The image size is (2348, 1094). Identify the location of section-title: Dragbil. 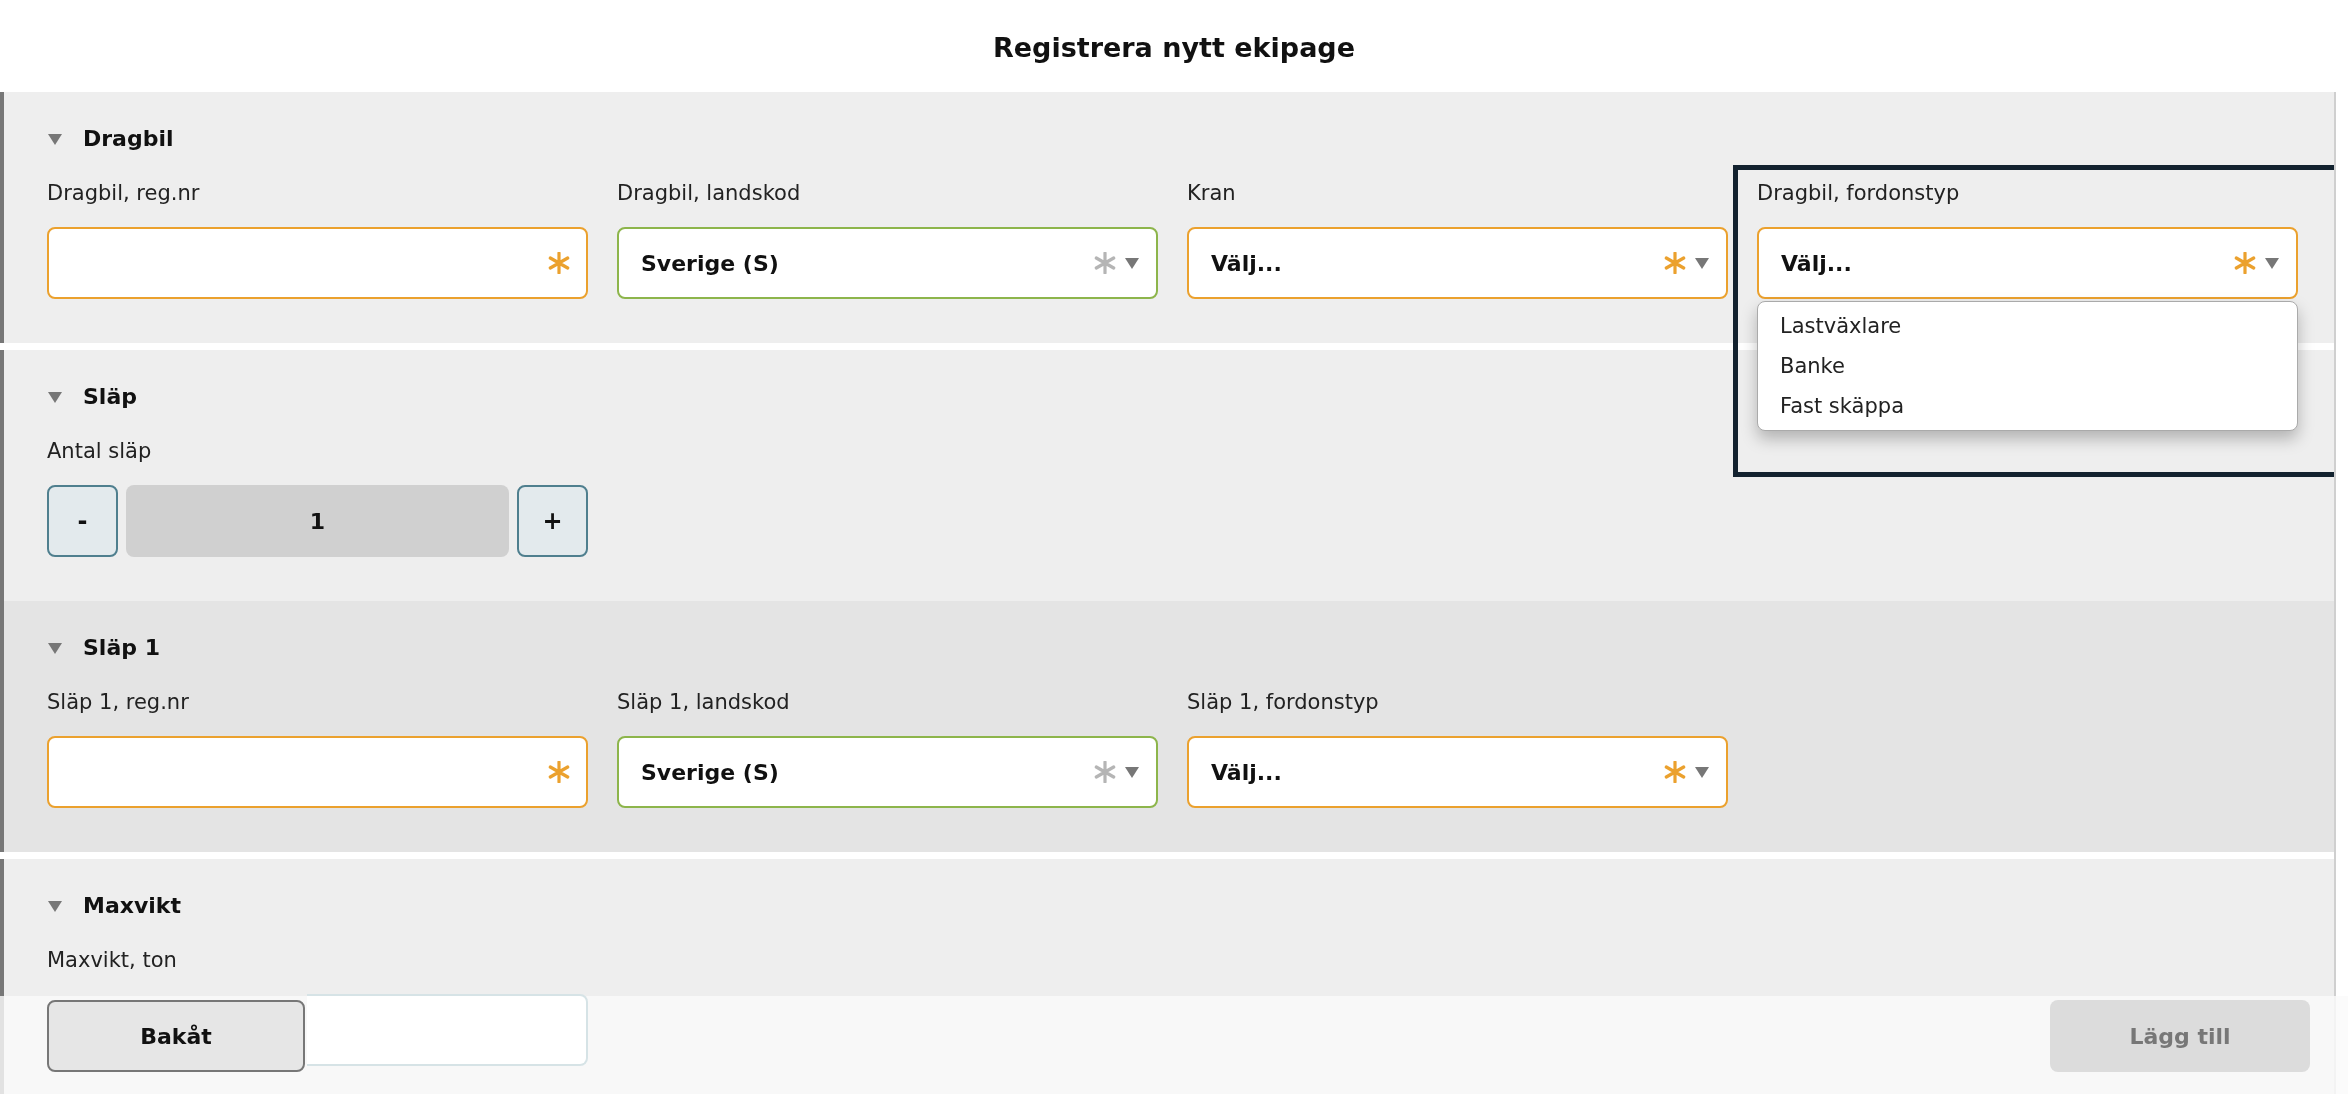
(128, 138).